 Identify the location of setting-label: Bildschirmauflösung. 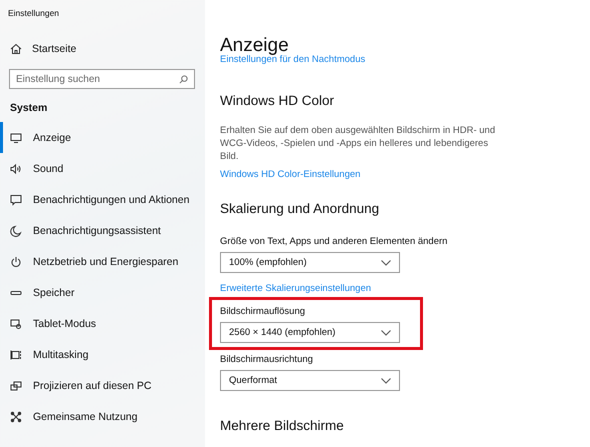
(263, 312).